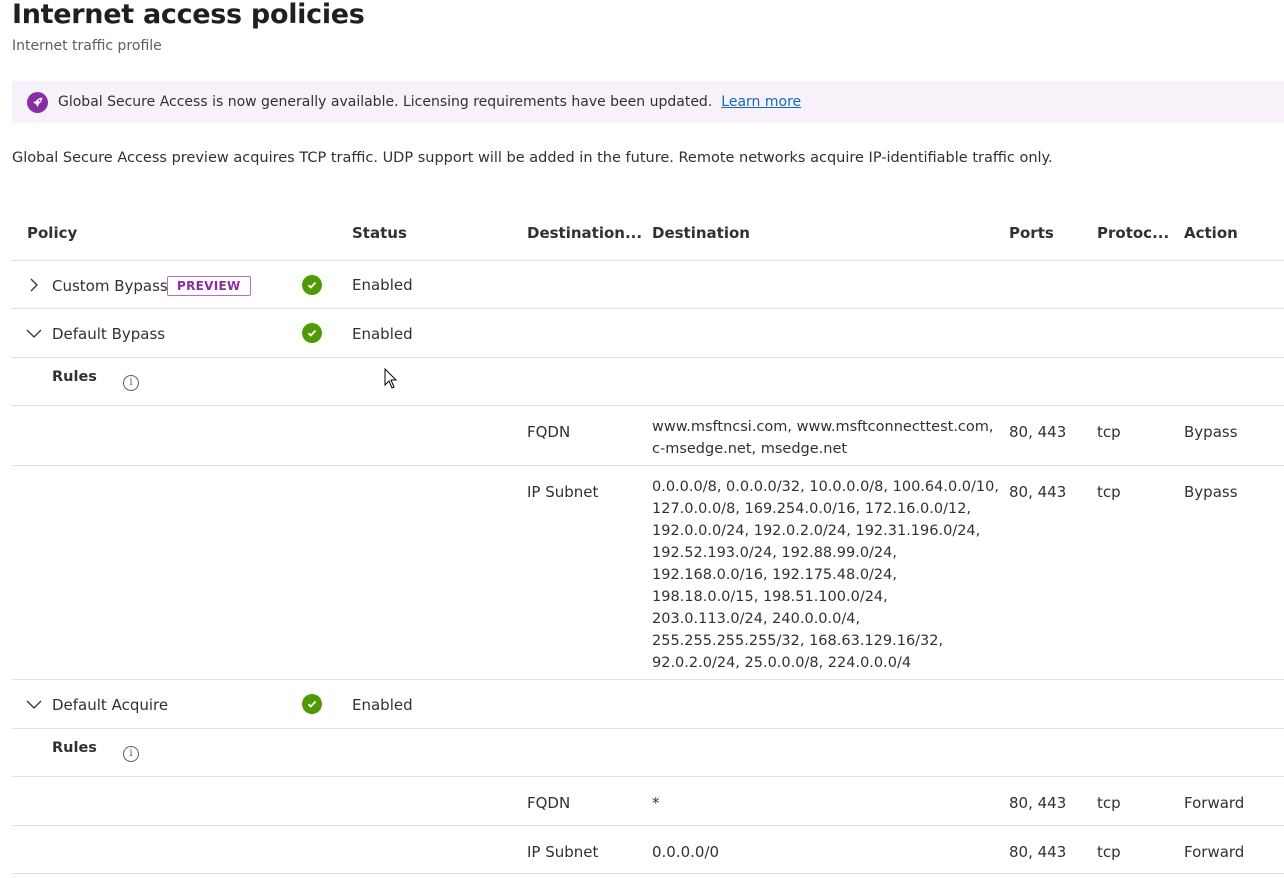 The image size is (1284, 878). Describe the element at coordinates (1031, 233) in the screenshot. I see `header-ports: Ports` at that location.